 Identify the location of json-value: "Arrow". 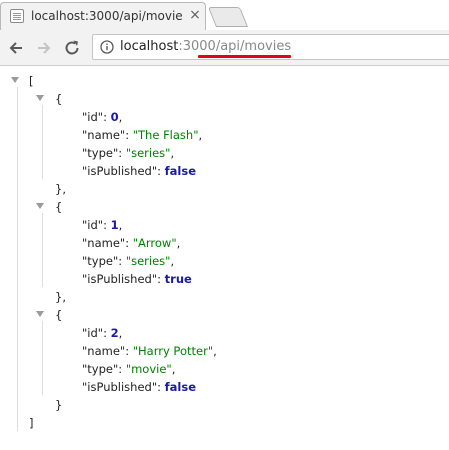
(154, 243).